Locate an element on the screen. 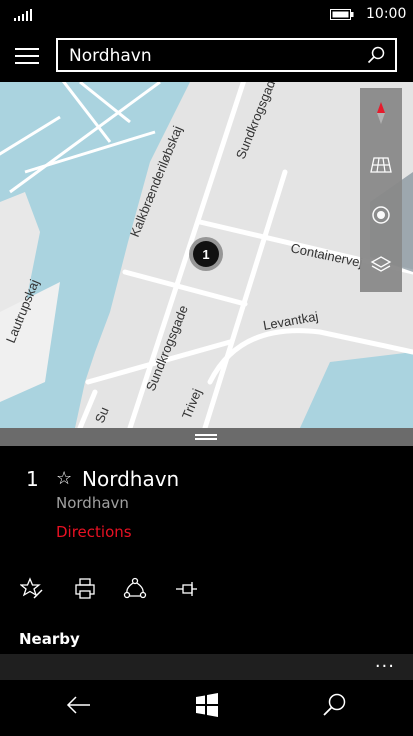 Image resolution: width=413 pixels, height=736 pixels. search-box: Nordhavn is located at coordinates (226, 55).